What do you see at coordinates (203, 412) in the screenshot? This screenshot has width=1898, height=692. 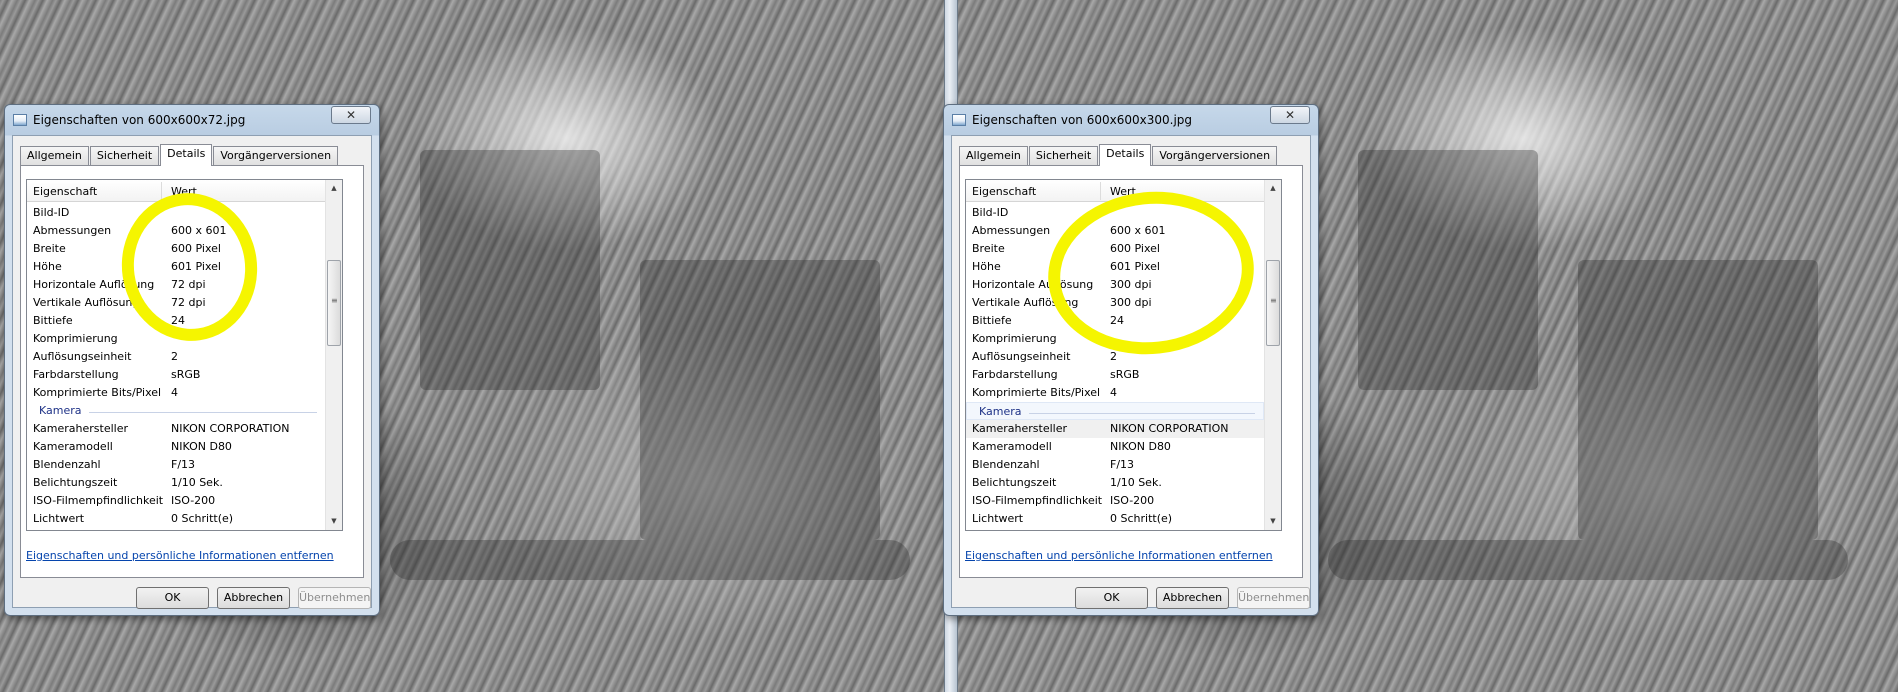 I see `group-divider-line` at bounding box center [203, 412].